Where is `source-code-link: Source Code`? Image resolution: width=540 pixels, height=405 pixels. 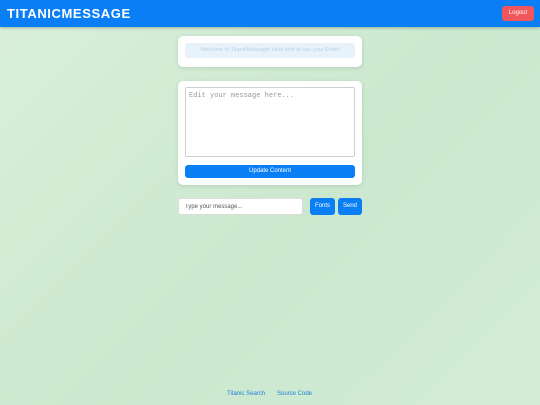 source-code-link: Source Code is located at coordinates (294, 394).